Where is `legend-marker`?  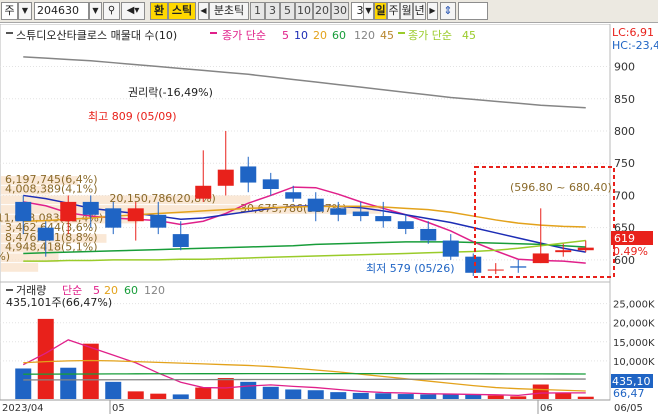
legend-marker is located at coordinates (9, 33).